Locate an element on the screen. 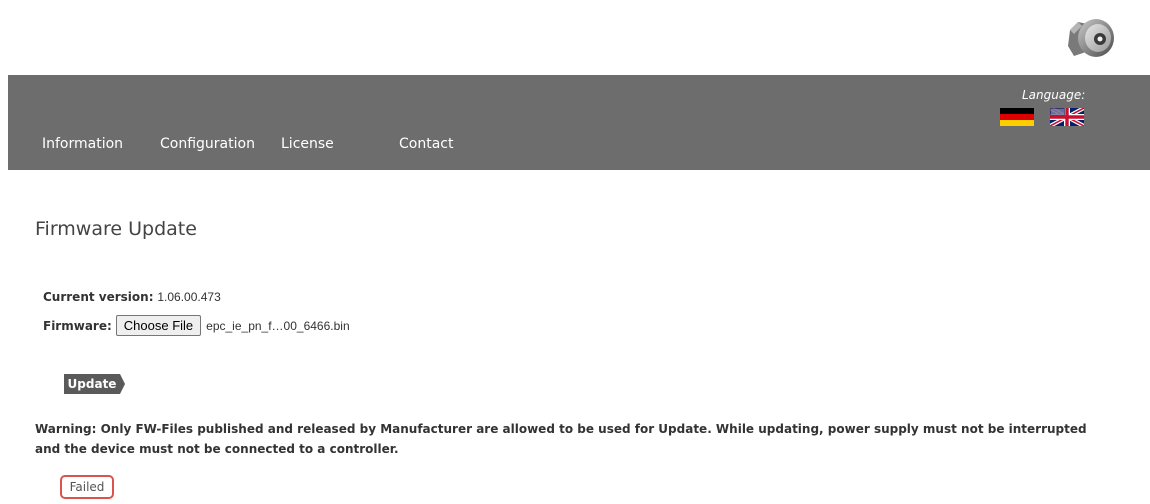  choose-file-button: Choose File is located at coordinates (158, 325).